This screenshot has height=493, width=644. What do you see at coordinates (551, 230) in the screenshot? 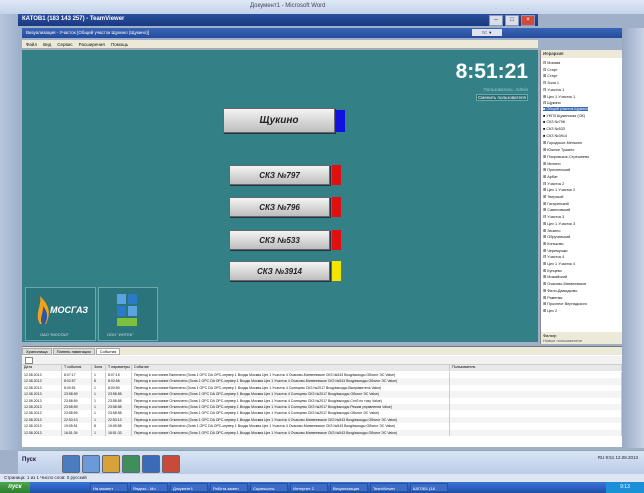
I see `tree-item: ⊞ Зюзино` at bounding box center [551, 230].